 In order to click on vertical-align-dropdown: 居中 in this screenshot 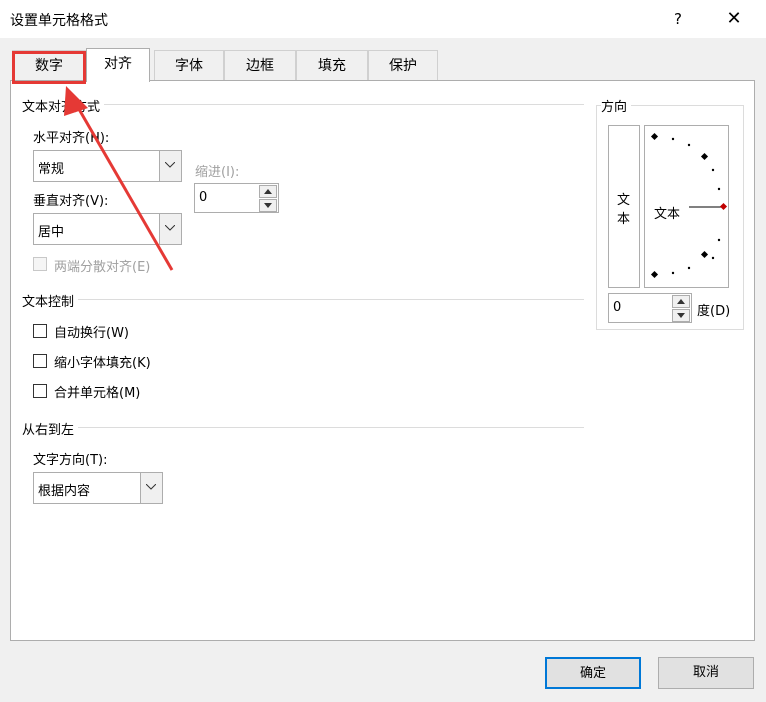, I will do `click(107, 229)`.